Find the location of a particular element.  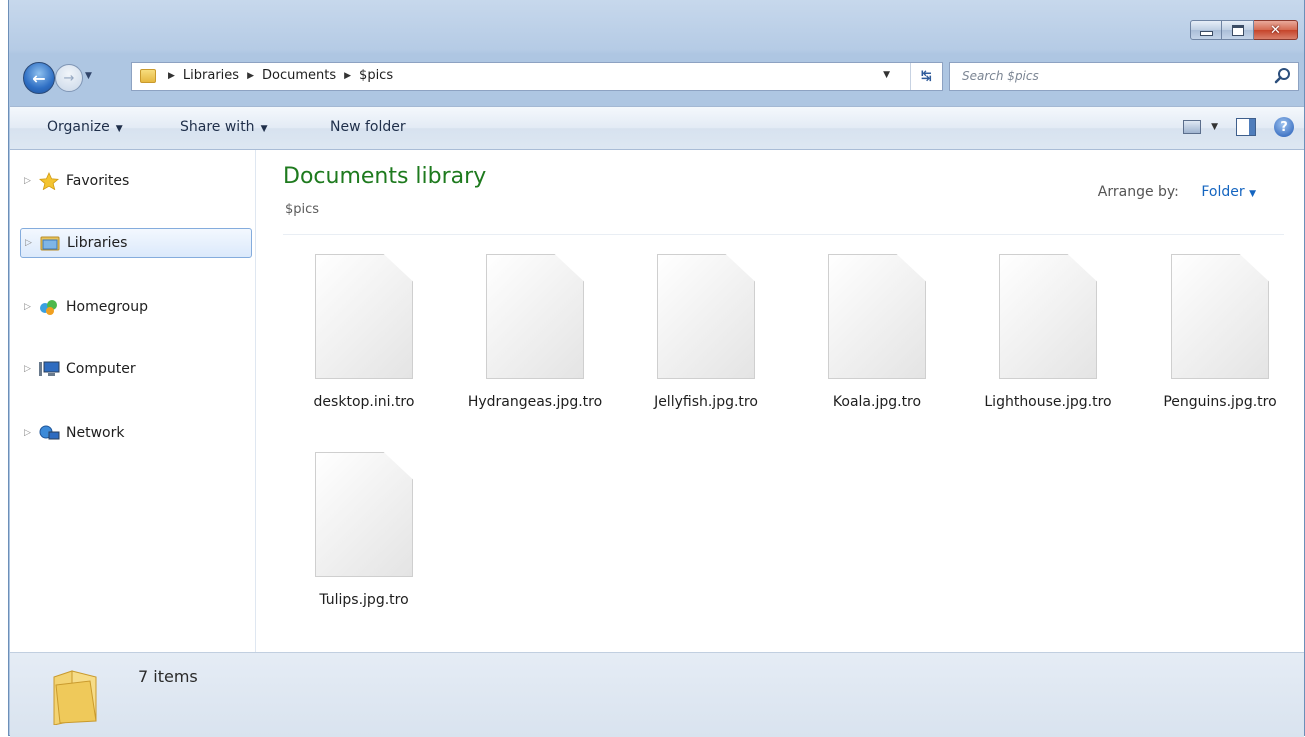

file-item: desktop.ini.tro is located at coordinates (364, 333).